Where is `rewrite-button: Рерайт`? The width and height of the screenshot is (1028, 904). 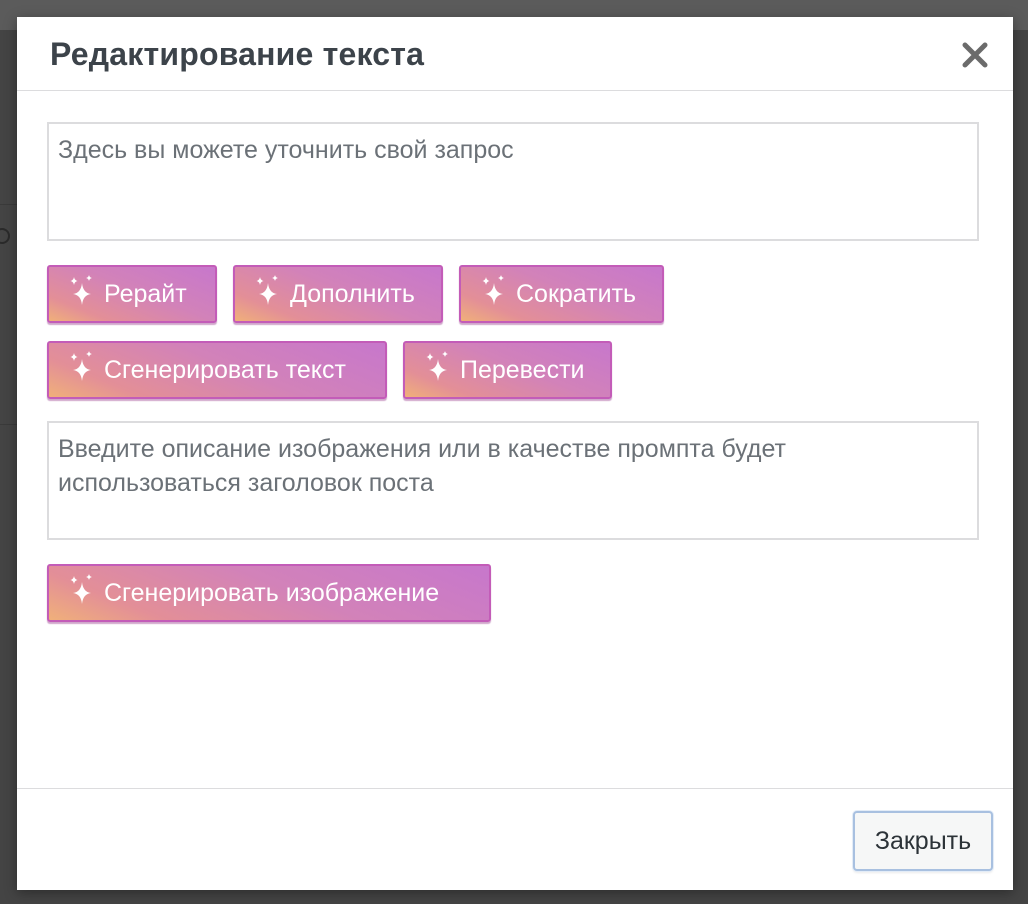 rewrite-button: Рерайт is located at coordinates (132, 294).